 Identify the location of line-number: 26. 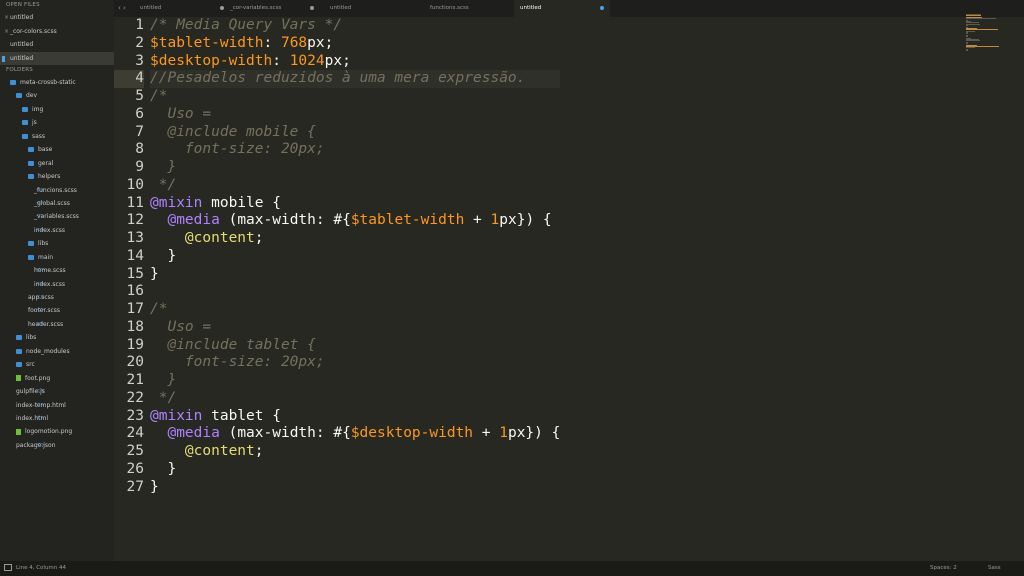
(135, 468).